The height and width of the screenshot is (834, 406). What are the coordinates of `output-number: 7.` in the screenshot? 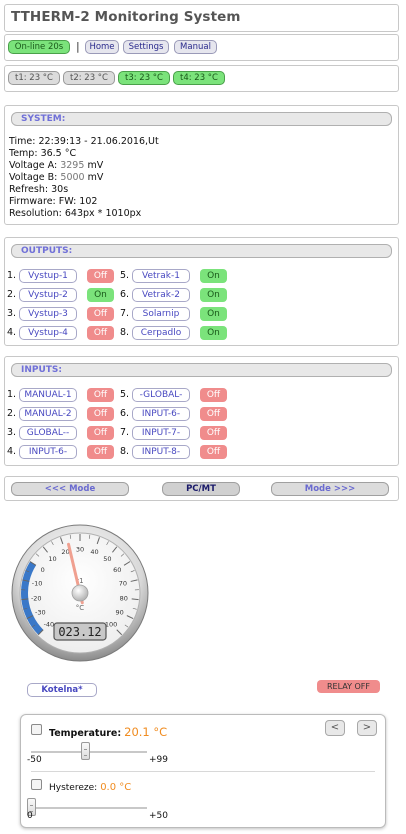 It's located at (125, 313).